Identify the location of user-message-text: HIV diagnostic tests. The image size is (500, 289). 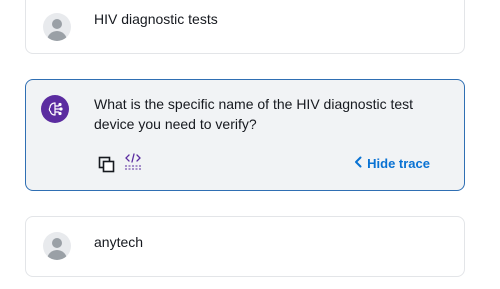
(156, 19).